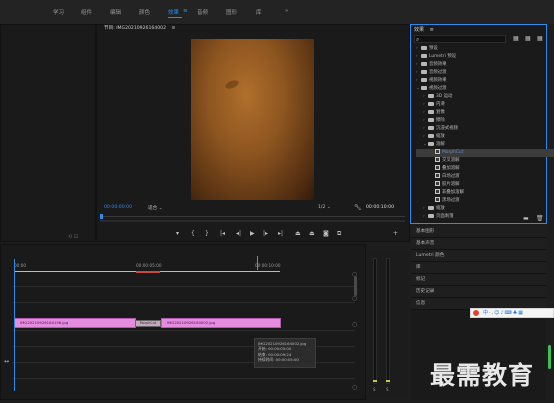 The image size is (554, 403). What do you see at coordinates (358, 207) in the screenshot?
I see `wrench-icon: 🔧︎` at bounding box center [358, 207].